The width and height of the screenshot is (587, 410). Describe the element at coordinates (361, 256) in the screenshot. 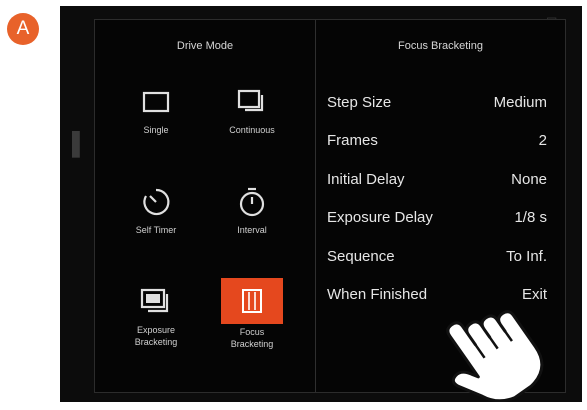

I see `setting-label: Sequence` at that location.